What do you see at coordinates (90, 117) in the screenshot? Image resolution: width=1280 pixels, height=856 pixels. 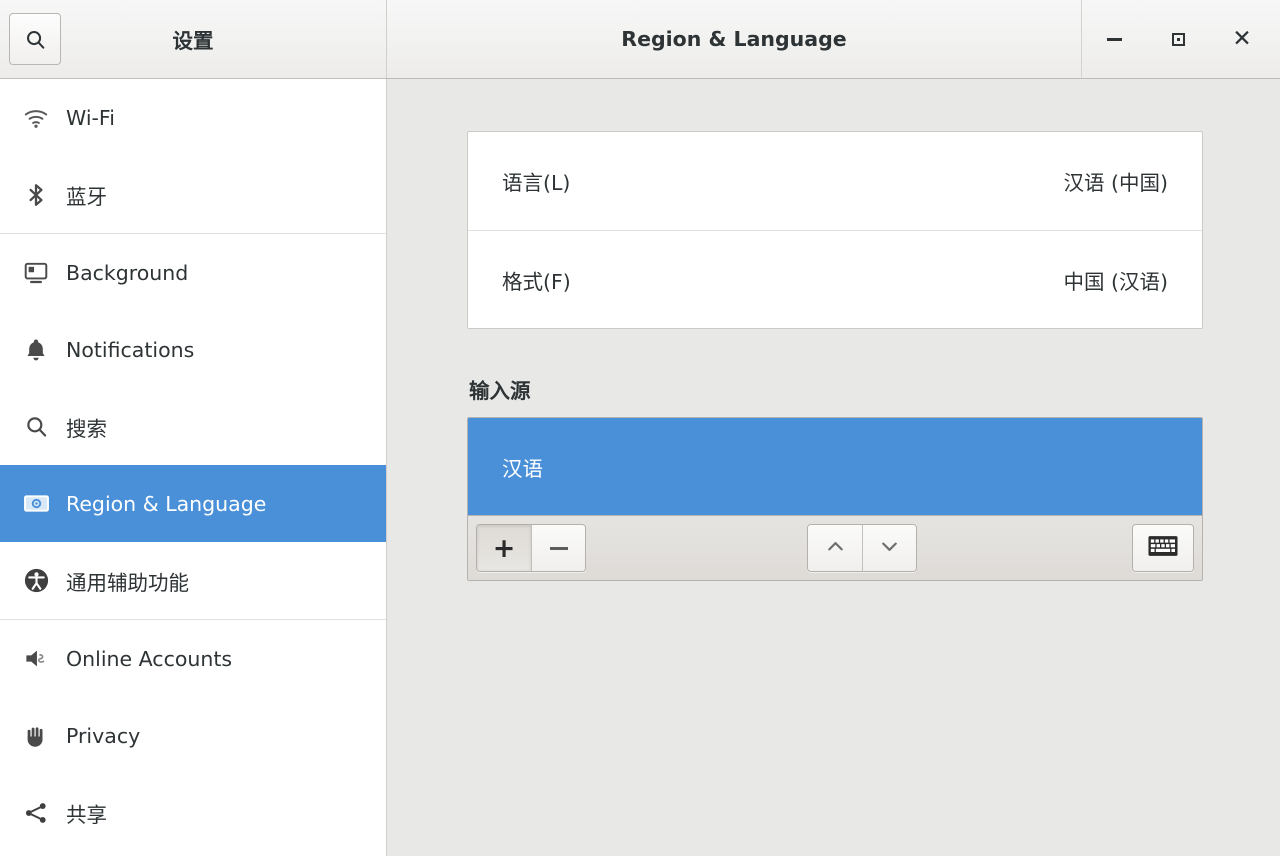 I see `sidebar-item-label: Wi-Fi` at bounding box center [90, 117].